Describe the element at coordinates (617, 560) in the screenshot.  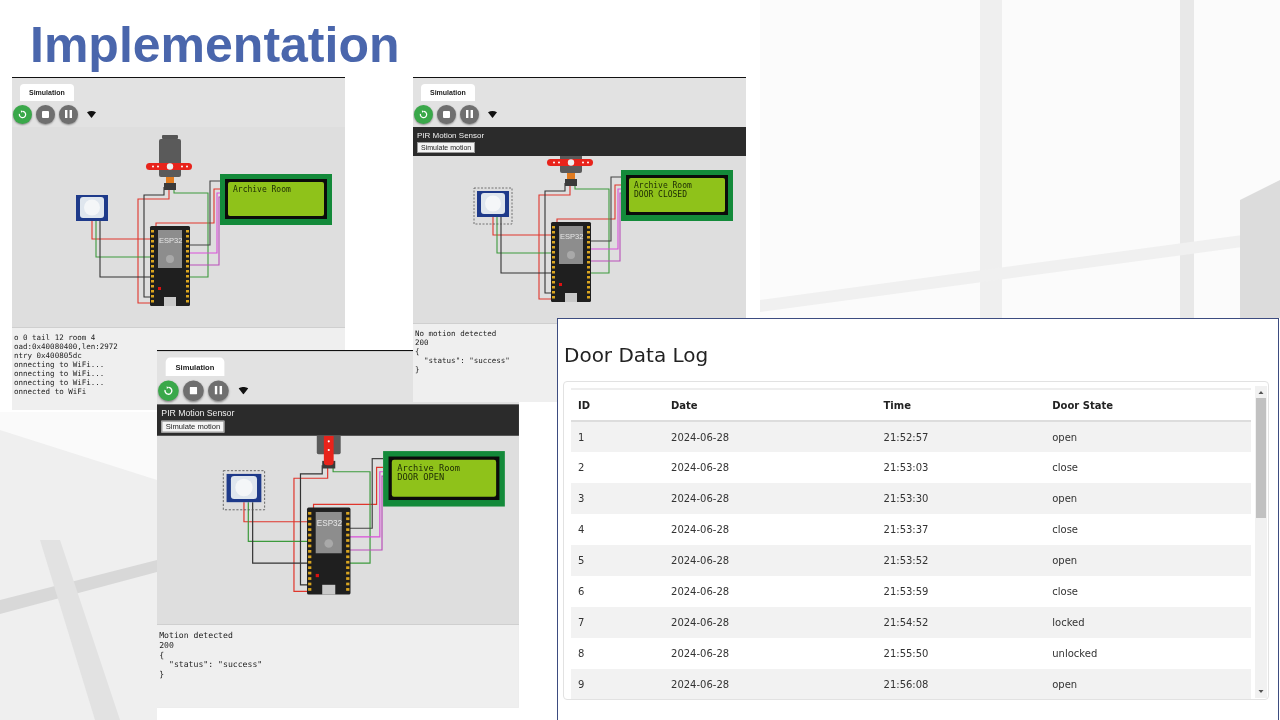
I see `table-cell: 5` at that location.